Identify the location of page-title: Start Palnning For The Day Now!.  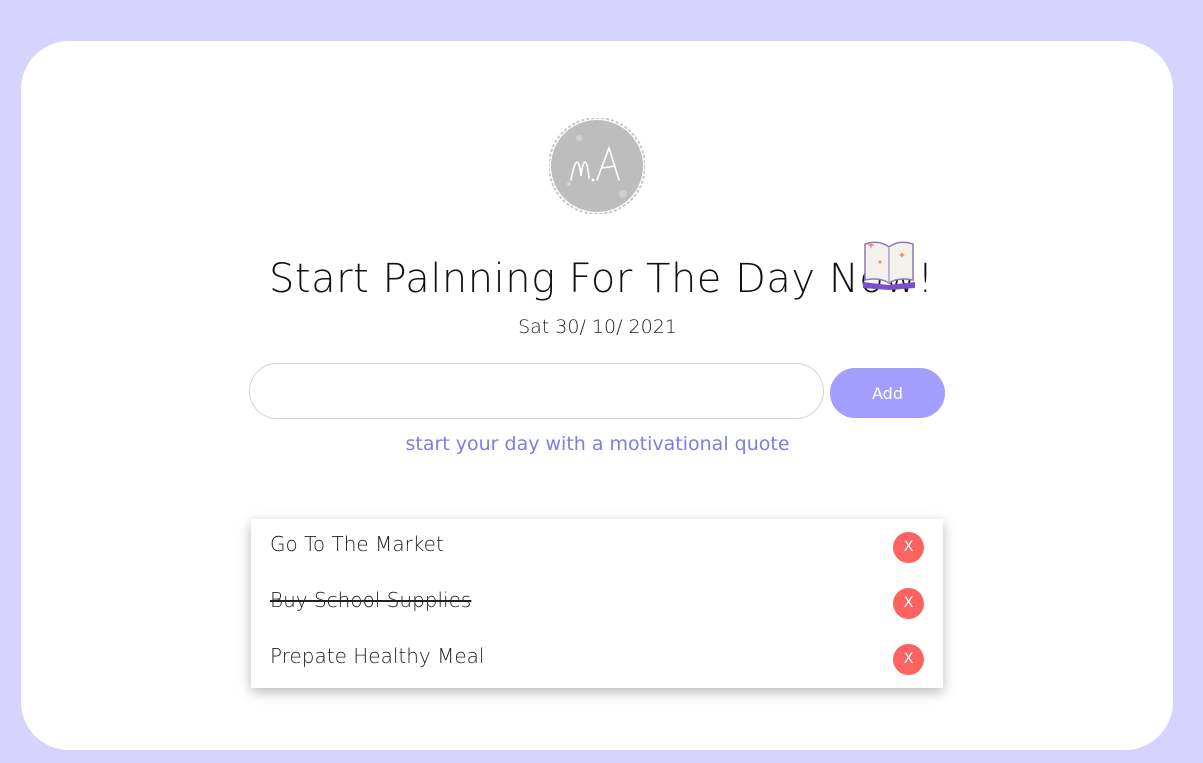
(601, 279).